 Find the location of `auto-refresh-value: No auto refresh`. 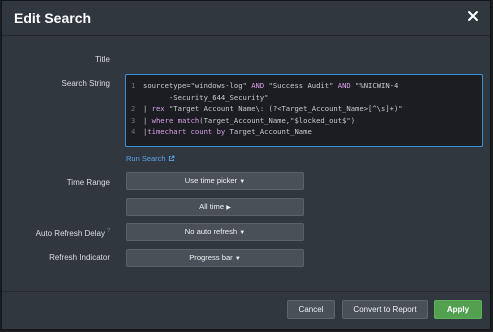

auto-refresh-value: No auto refresh is located at coordinates (211, 231).